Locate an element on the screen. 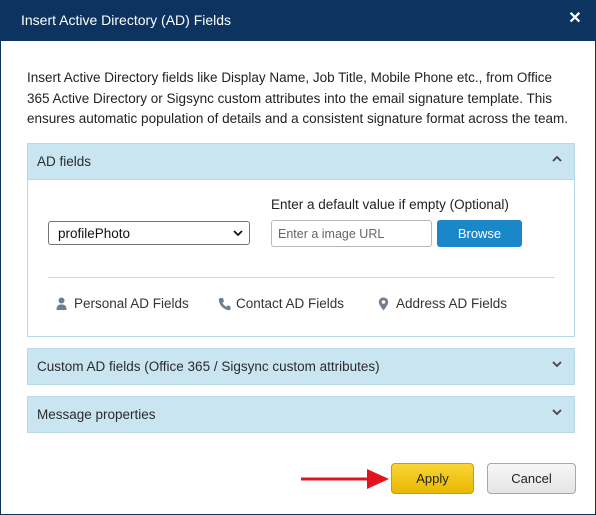  ad-field-select: profilePhoto is located at coordinates (149, 233).